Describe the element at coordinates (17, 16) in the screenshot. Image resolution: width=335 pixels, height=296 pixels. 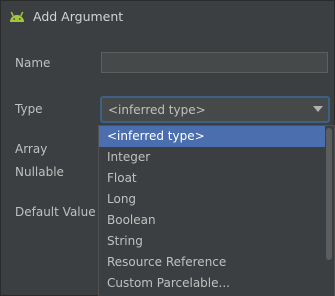
I see `android-icon` at that location.